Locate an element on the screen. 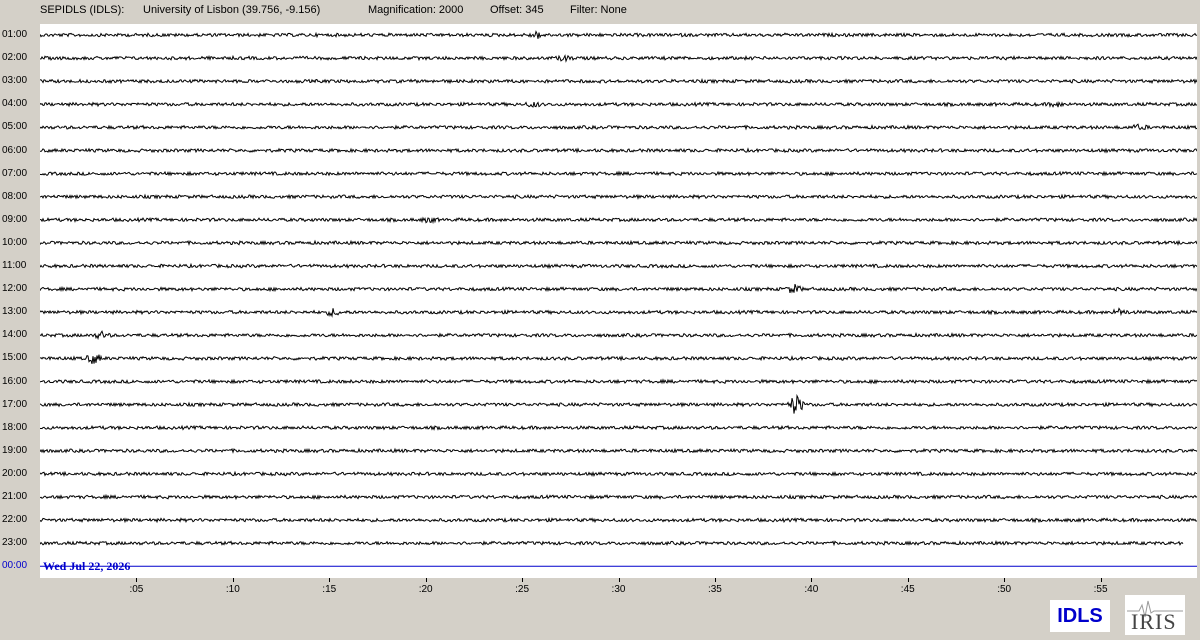 Image resolution: width=1200 pixels, height=640 pixels. date-label: Wed Jul 22, 2026 is located at coordinates (87, 566).